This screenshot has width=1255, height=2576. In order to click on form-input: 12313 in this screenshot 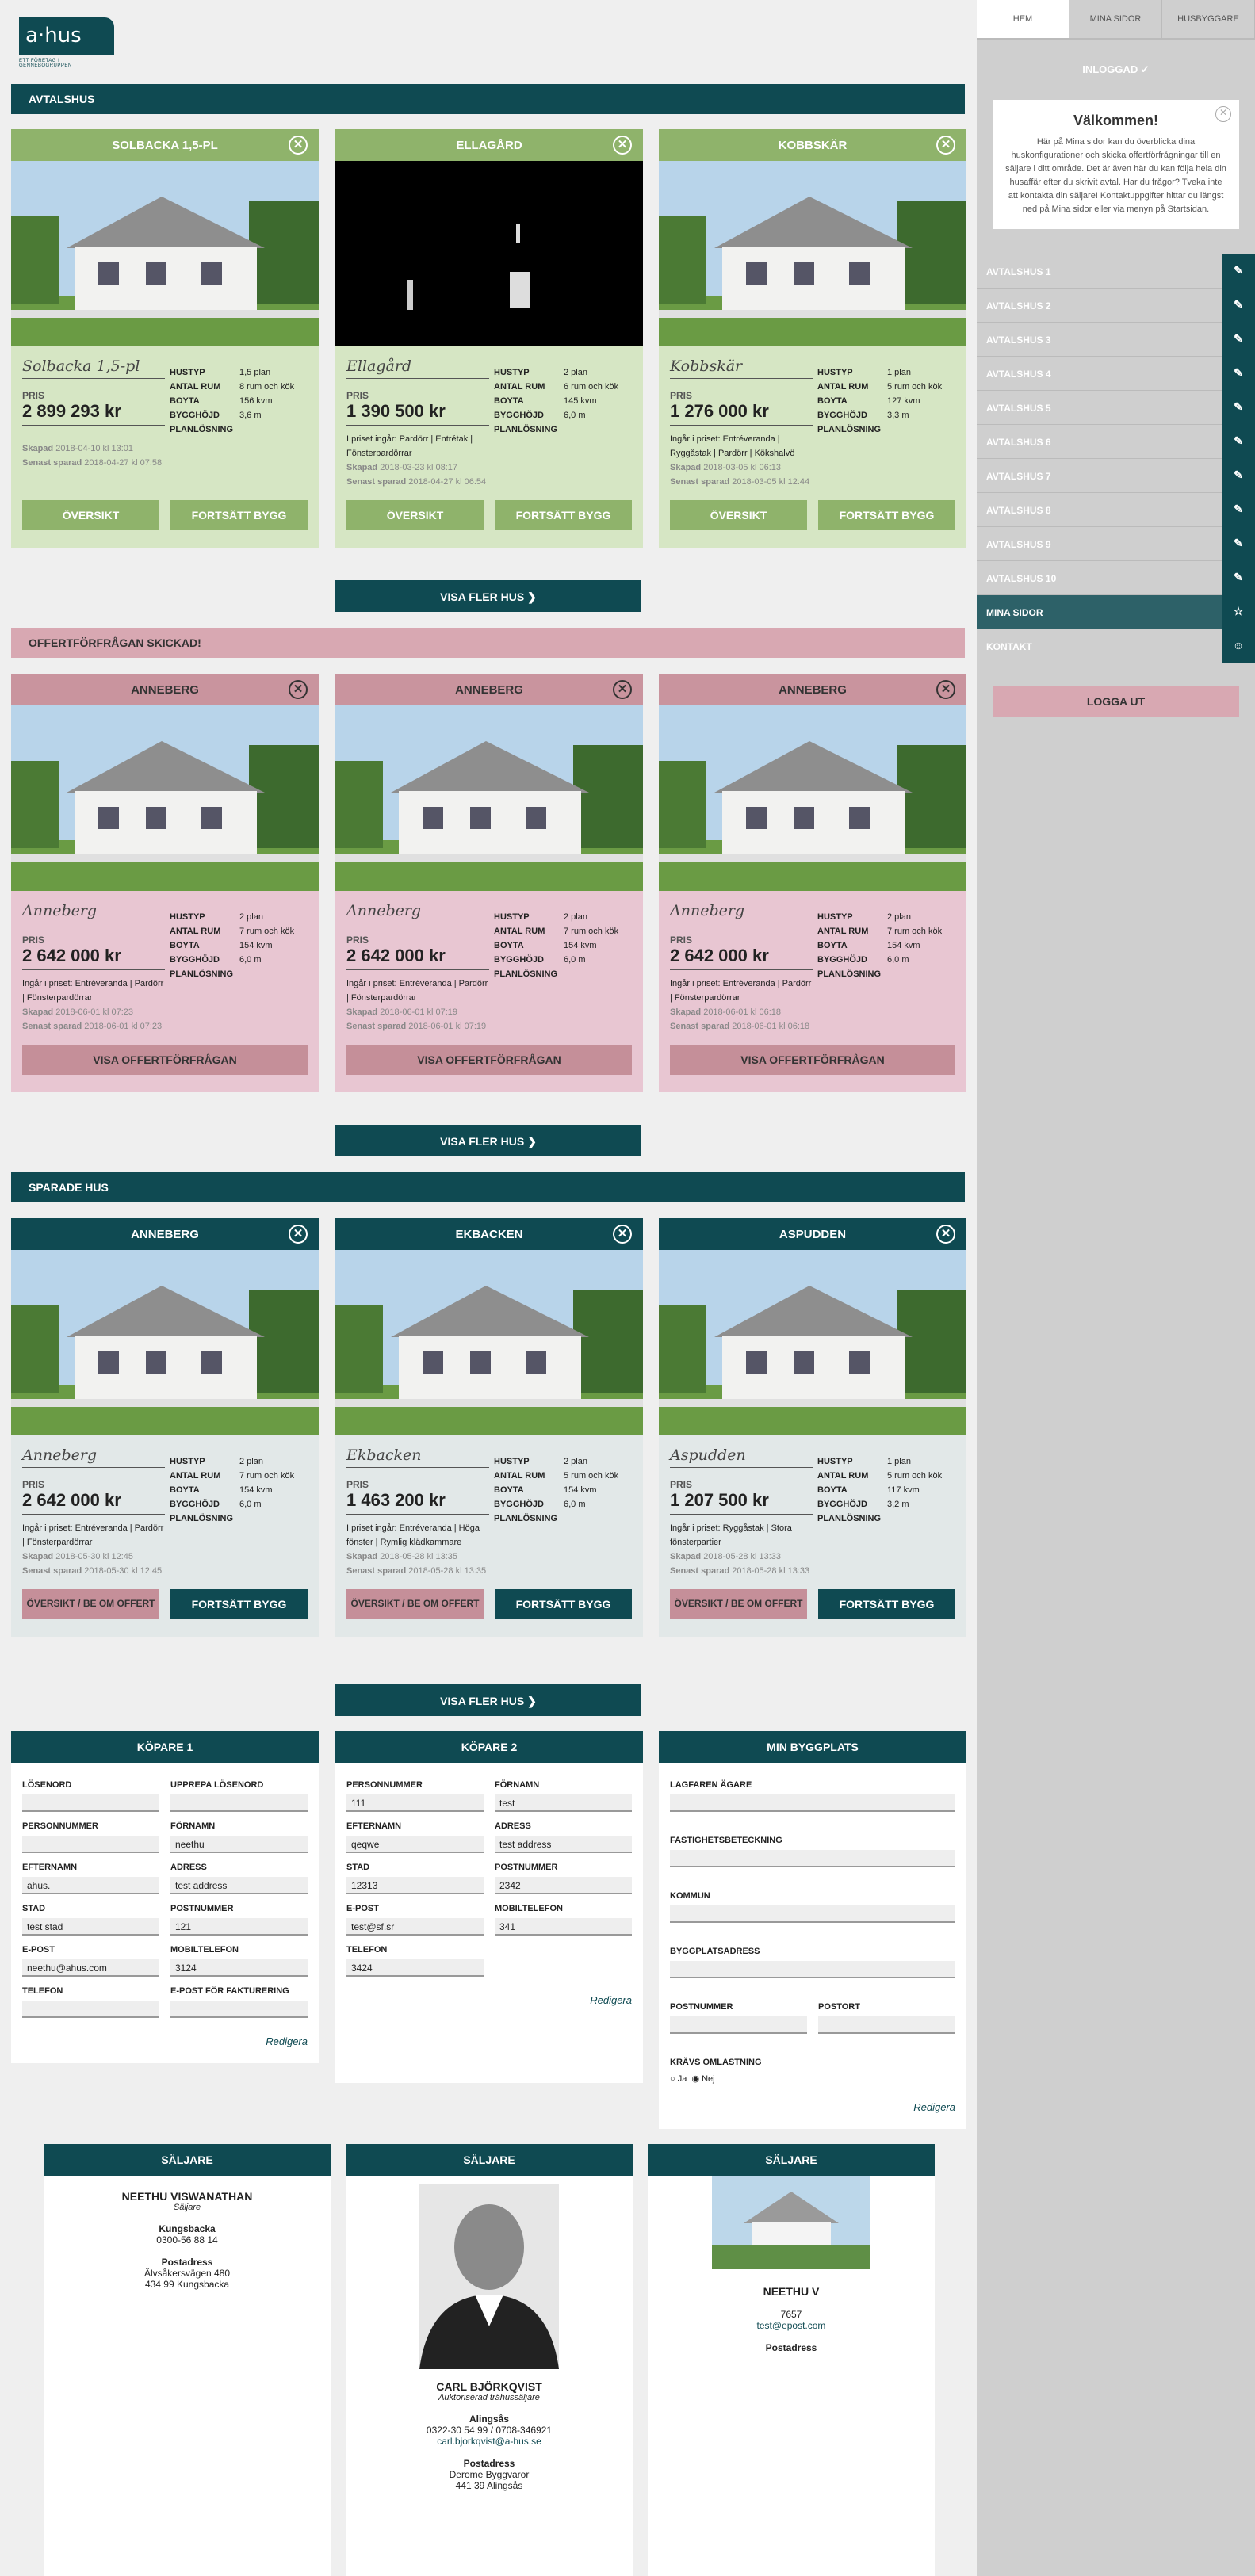, I will do `click(415, 1886)`.